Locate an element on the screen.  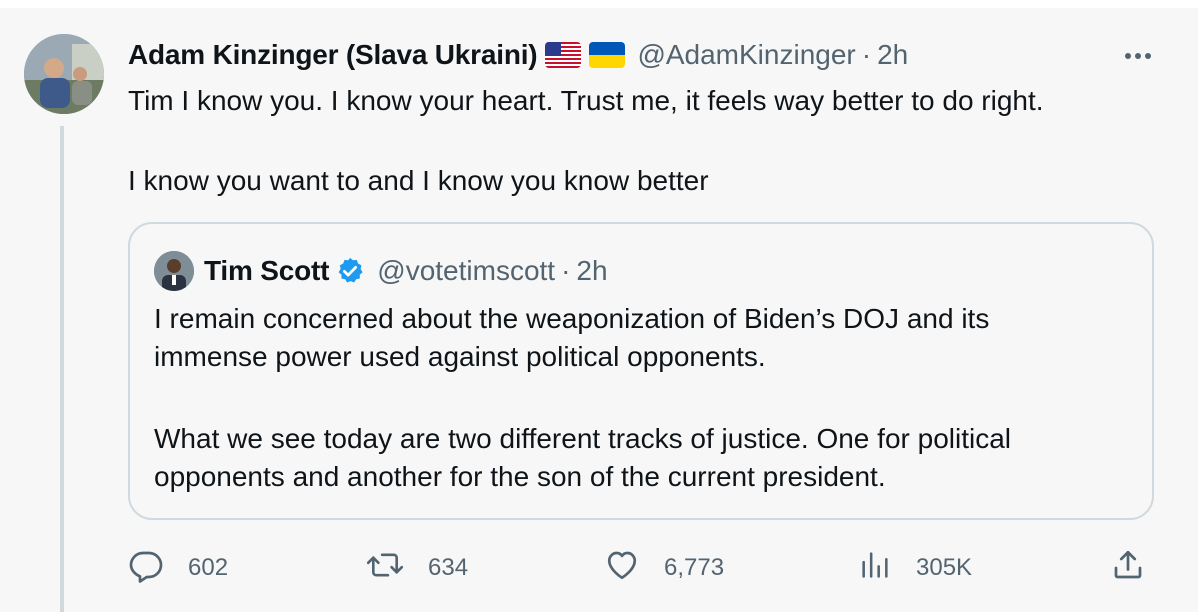
more-options-icon is located at coordinates (1138, 56).